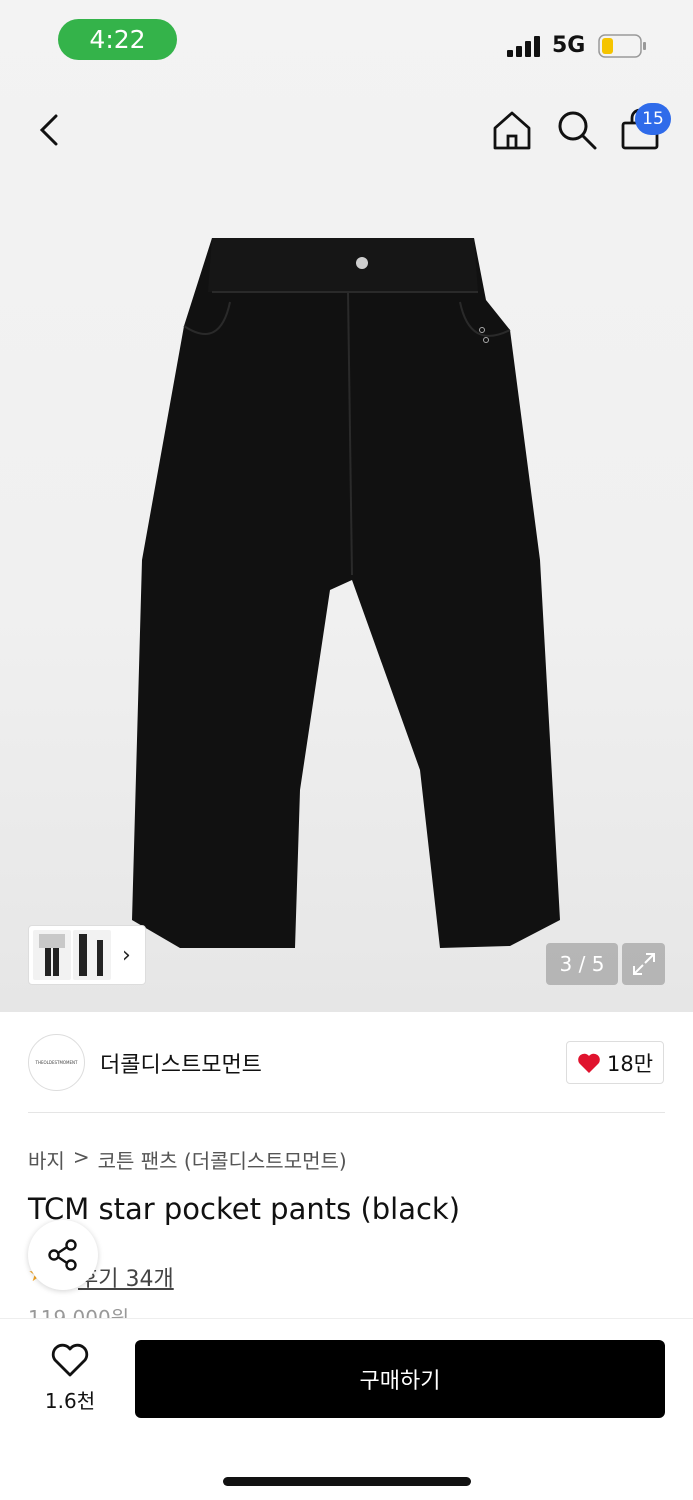  I want to click on breadcrumb: 바지 > 코튼 팬츠 (더콜디스트모먼트), so click(187, 1159).